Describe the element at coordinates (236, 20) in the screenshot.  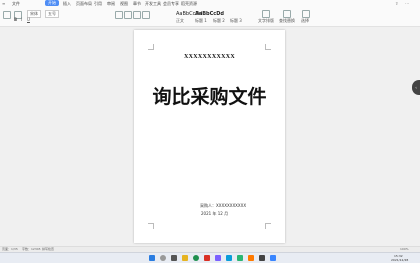
I see `style-label-h3: 标题 3` at that location.